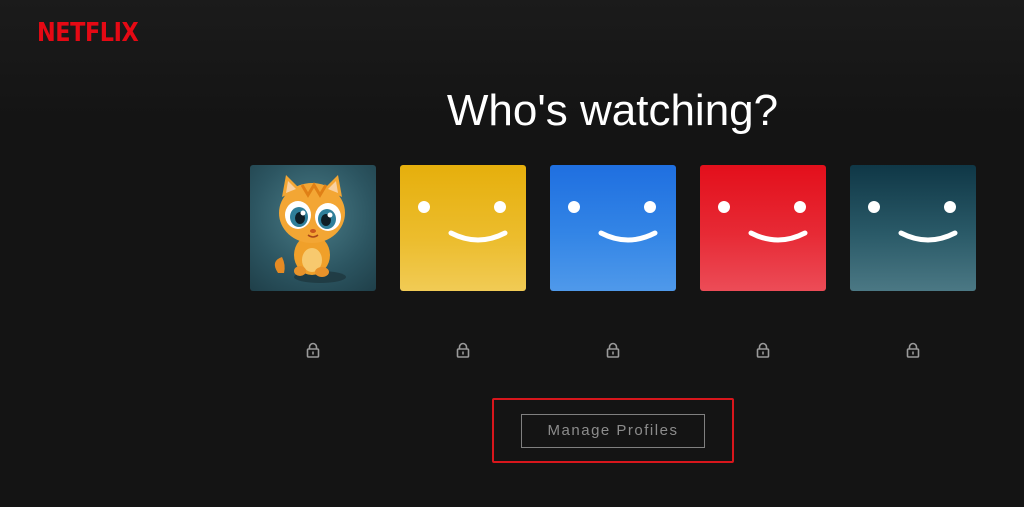  What do you see at coordinates (88, 33) in the screenshot?
I see `netflix-logo: NETFLIX` at bounding box center [88, 33].